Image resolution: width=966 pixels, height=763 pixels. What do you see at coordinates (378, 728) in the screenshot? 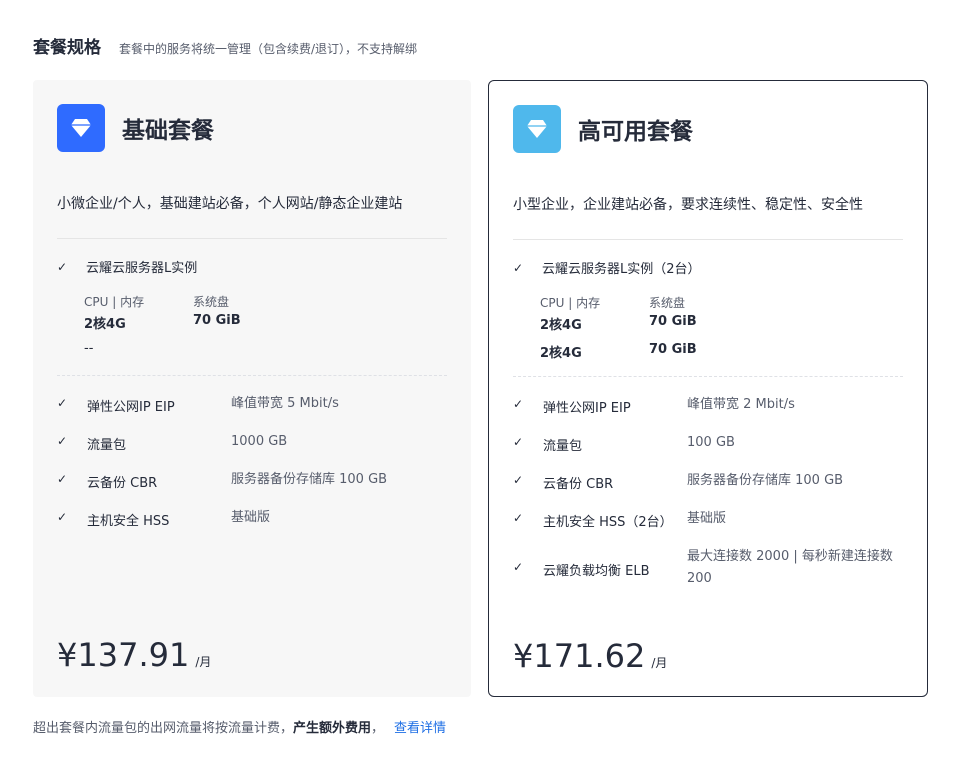
I see `footer-comma: ，` at bounding box center [378, 728].